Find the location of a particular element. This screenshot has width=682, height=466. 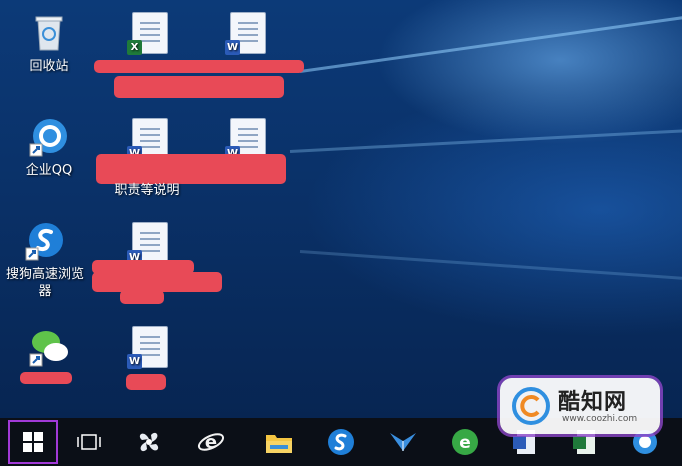

task-view-button is located at coordinates (89, 442).